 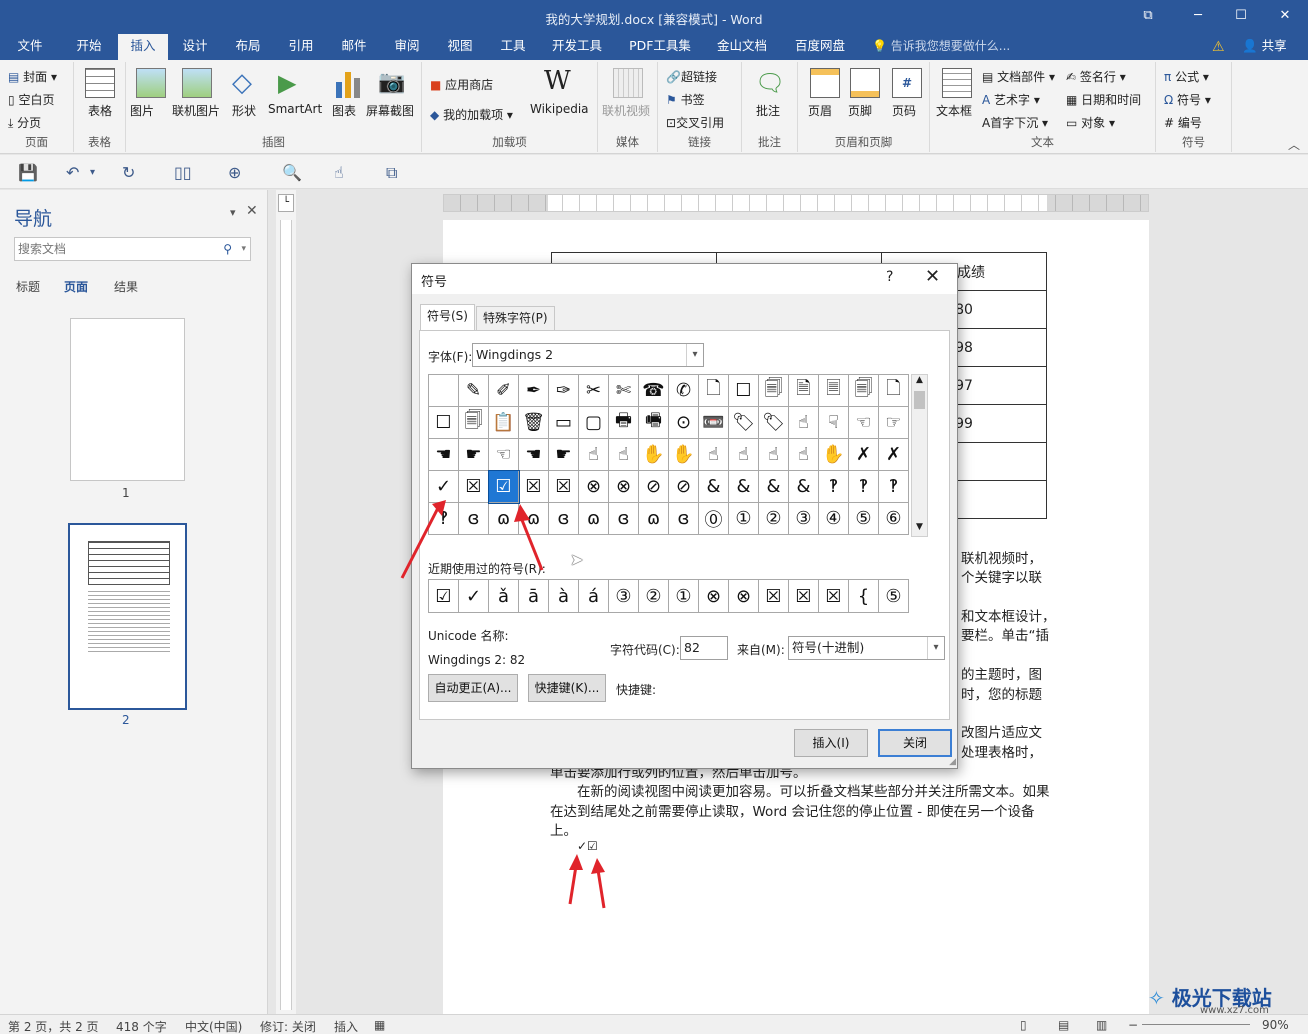 What do you see at coordinates (471, 114) in the screenshot?
I see `my-addins-button: ◆ 我的加载项 ▾` at bounding box center [471, 114].